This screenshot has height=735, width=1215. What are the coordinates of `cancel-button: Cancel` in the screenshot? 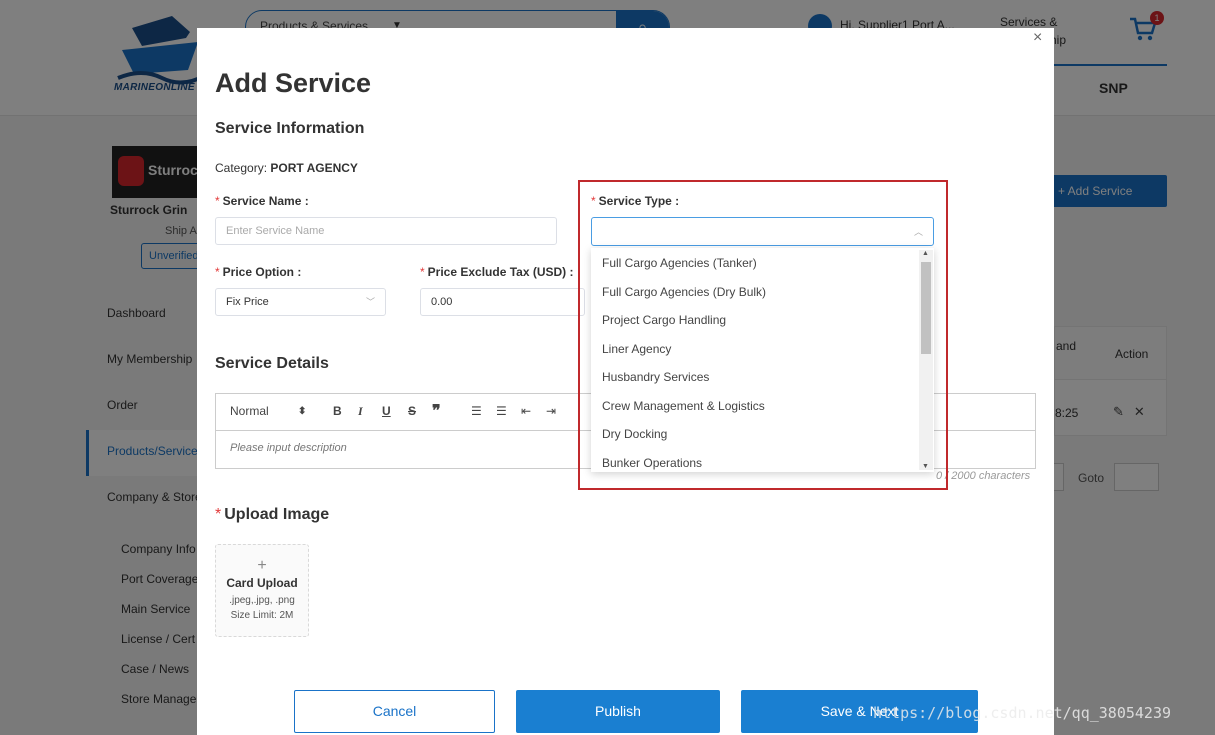 It's located at (394, 711).